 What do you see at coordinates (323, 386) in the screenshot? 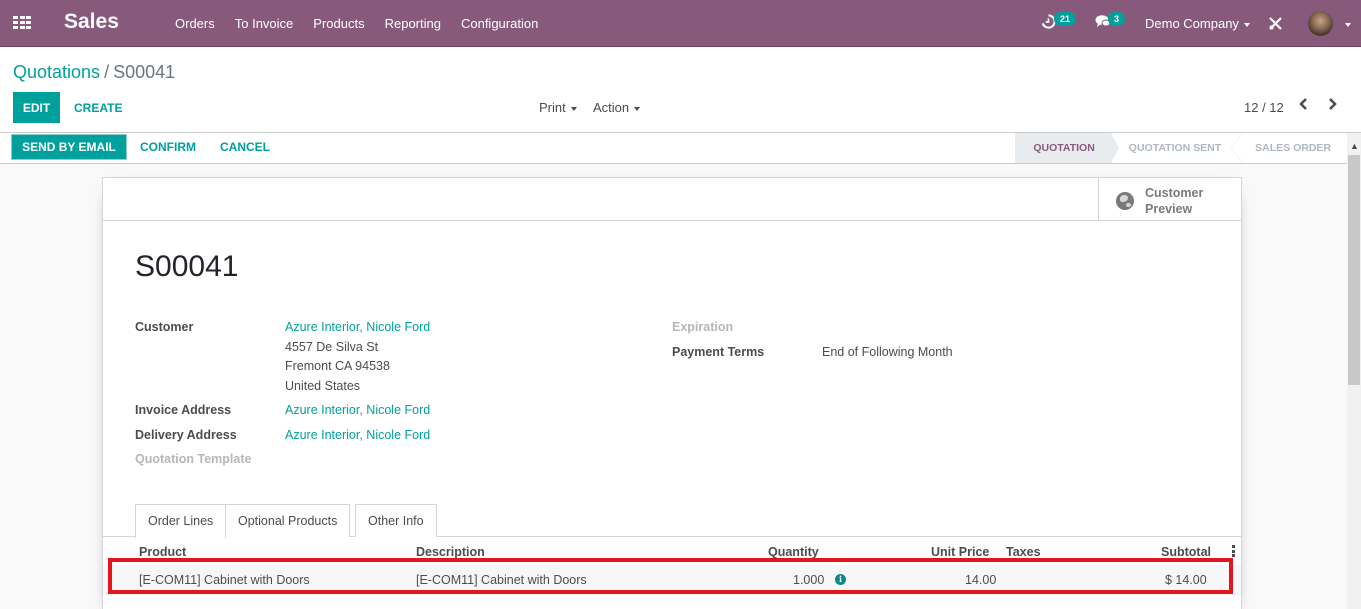
I see `customer-address-country: United States` at bounding box center [323, 386].